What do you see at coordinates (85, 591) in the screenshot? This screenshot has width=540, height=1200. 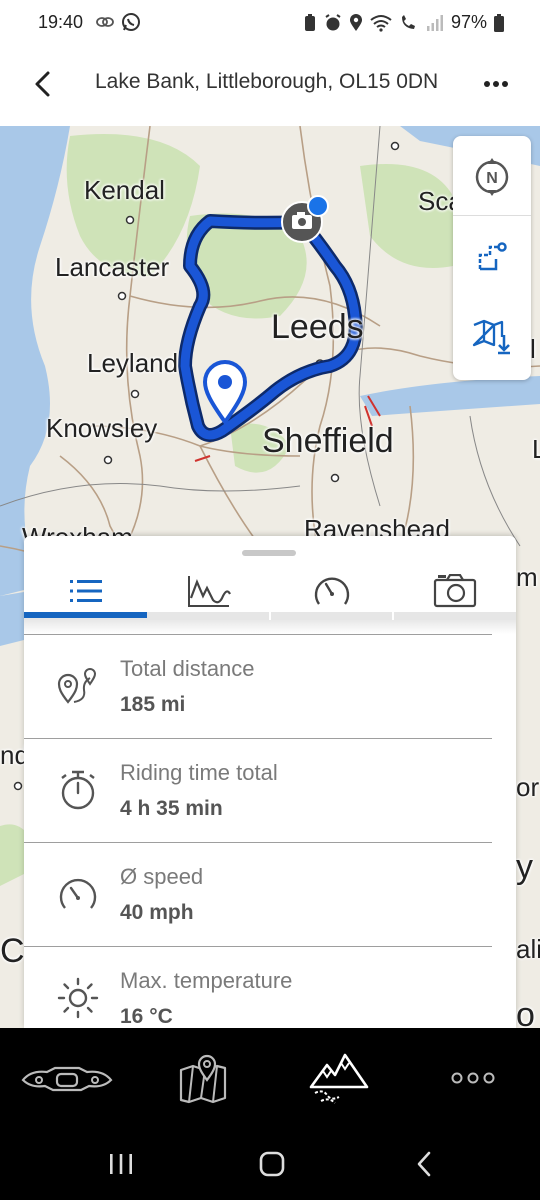 I see `list-icon` at bounding box center [85, 591].